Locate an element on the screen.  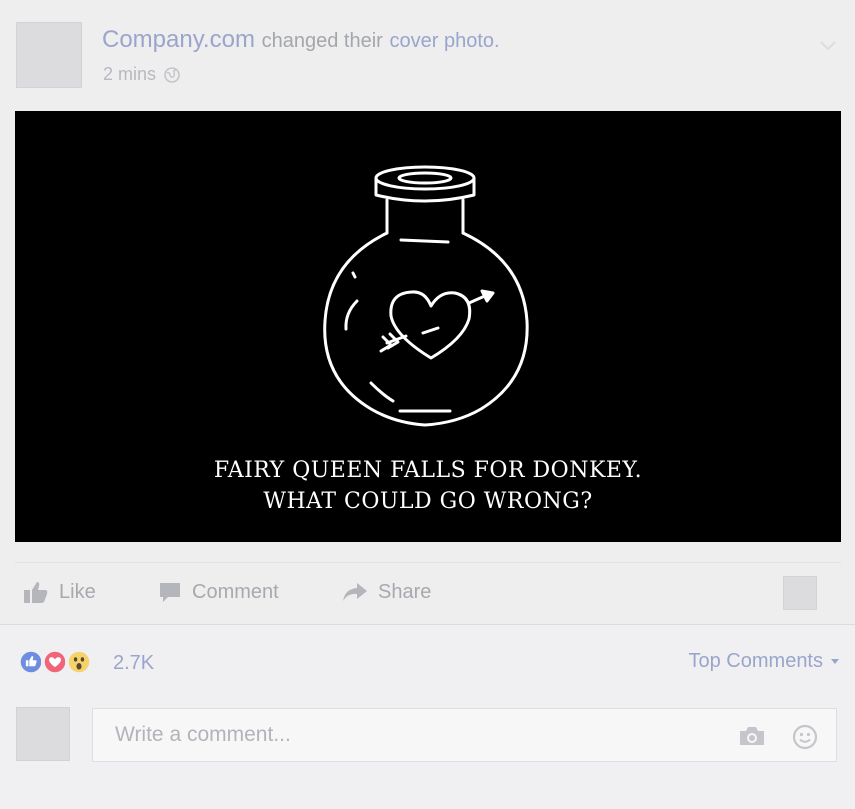
thumbs-up-icon is located at coordinates (36, 592).